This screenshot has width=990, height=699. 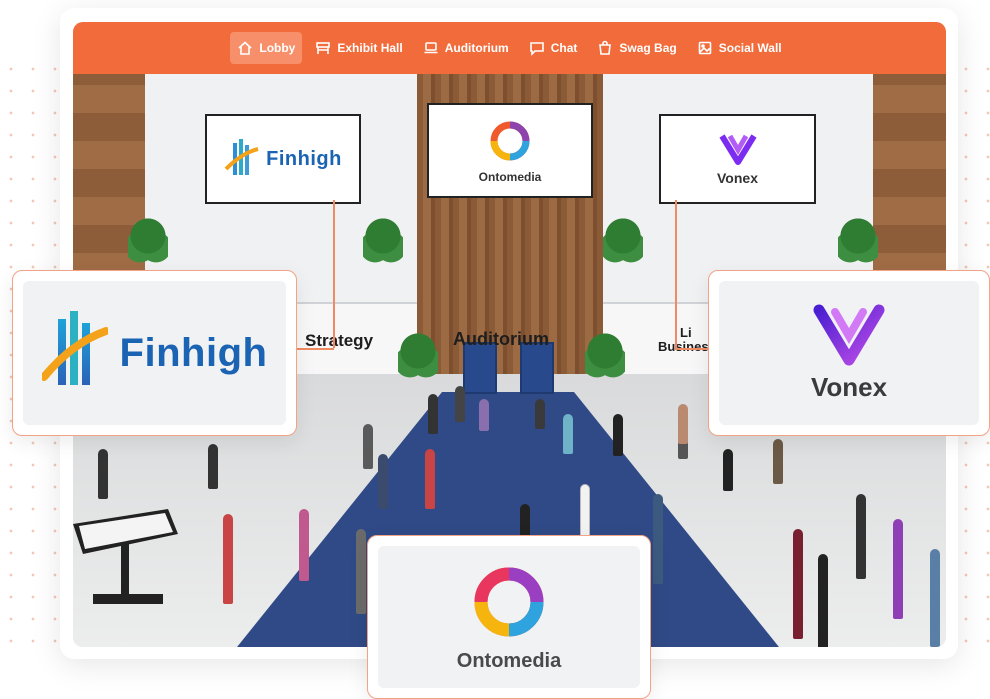 What do you see at coordinates (315, 349) in the screenshot?
I see `connector-line-finhigh-h` at bounding box center [315, 349].